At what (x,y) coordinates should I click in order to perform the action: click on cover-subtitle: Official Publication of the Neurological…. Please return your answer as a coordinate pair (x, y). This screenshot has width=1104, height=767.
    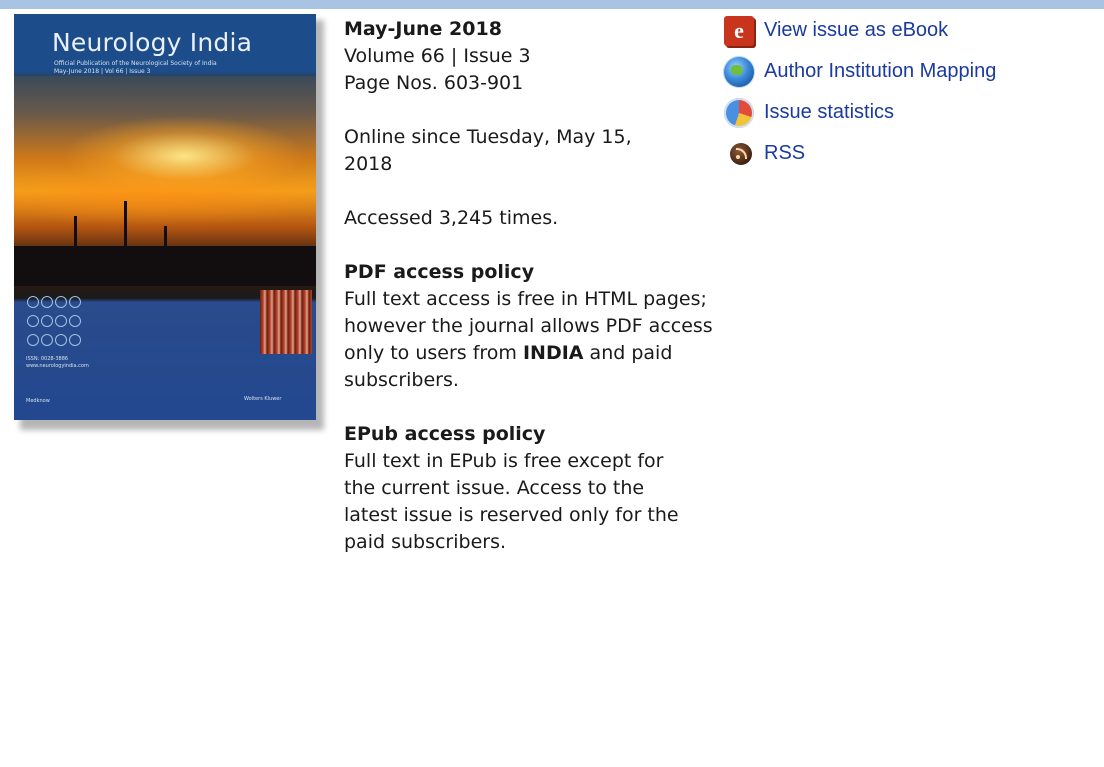
    Looking at the image, I should click on (135, 68).